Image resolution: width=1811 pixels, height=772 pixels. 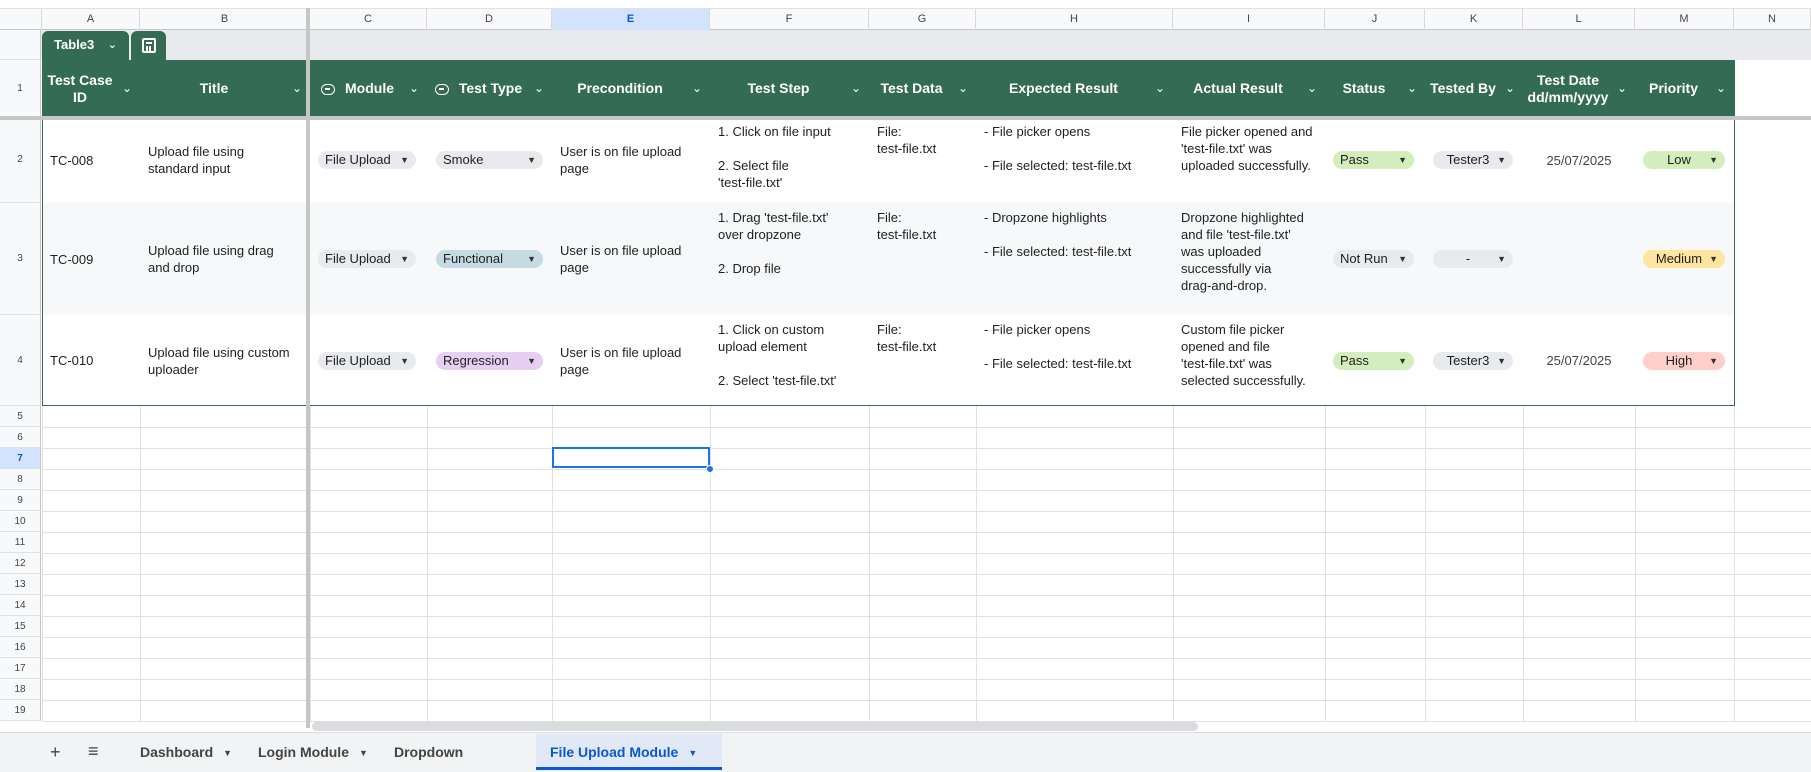 I want to click on title-cell: Upload file using drag and drop, so click(x=227, y=259).